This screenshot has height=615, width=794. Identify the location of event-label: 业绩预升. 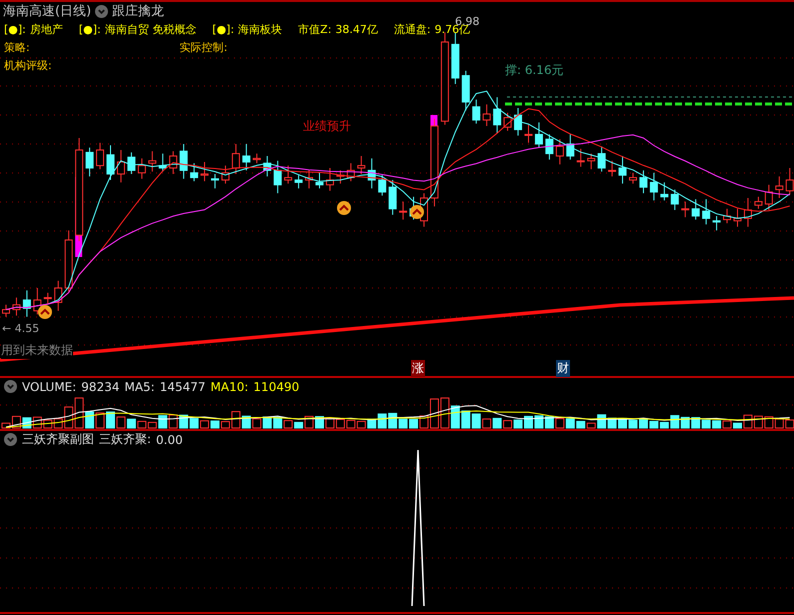
(327, 126).